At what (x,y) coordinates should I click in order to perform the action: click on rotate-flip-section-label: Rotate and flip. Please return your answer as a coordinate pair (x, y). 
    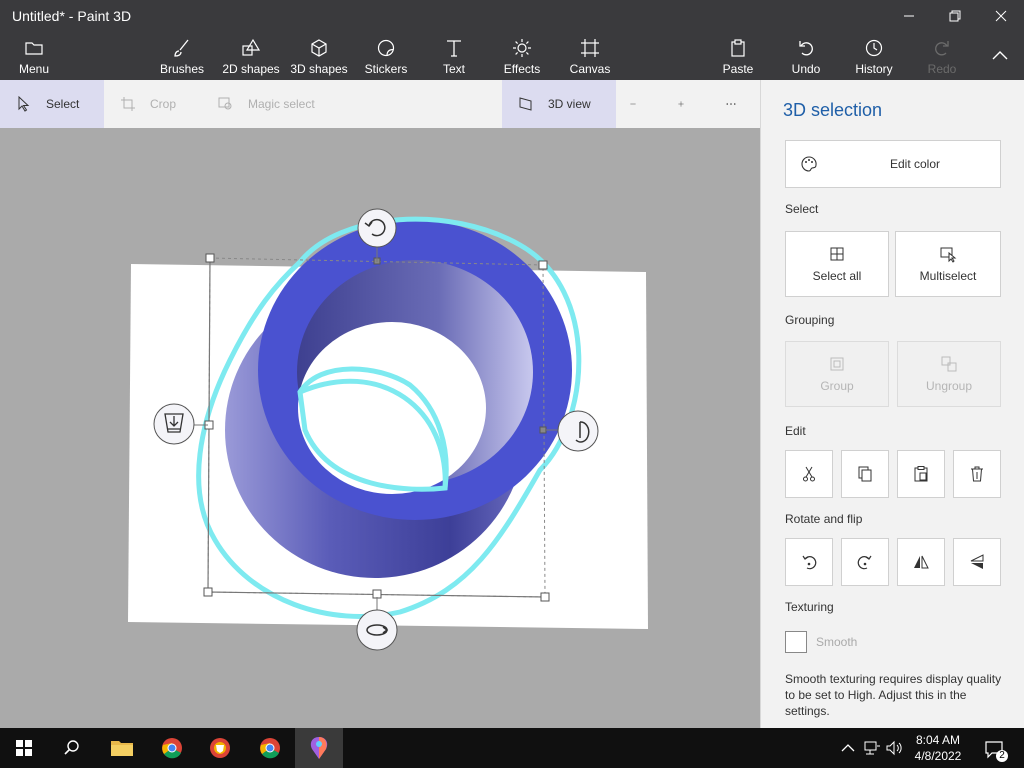
    Looking at the image, I should click on (824, 519).